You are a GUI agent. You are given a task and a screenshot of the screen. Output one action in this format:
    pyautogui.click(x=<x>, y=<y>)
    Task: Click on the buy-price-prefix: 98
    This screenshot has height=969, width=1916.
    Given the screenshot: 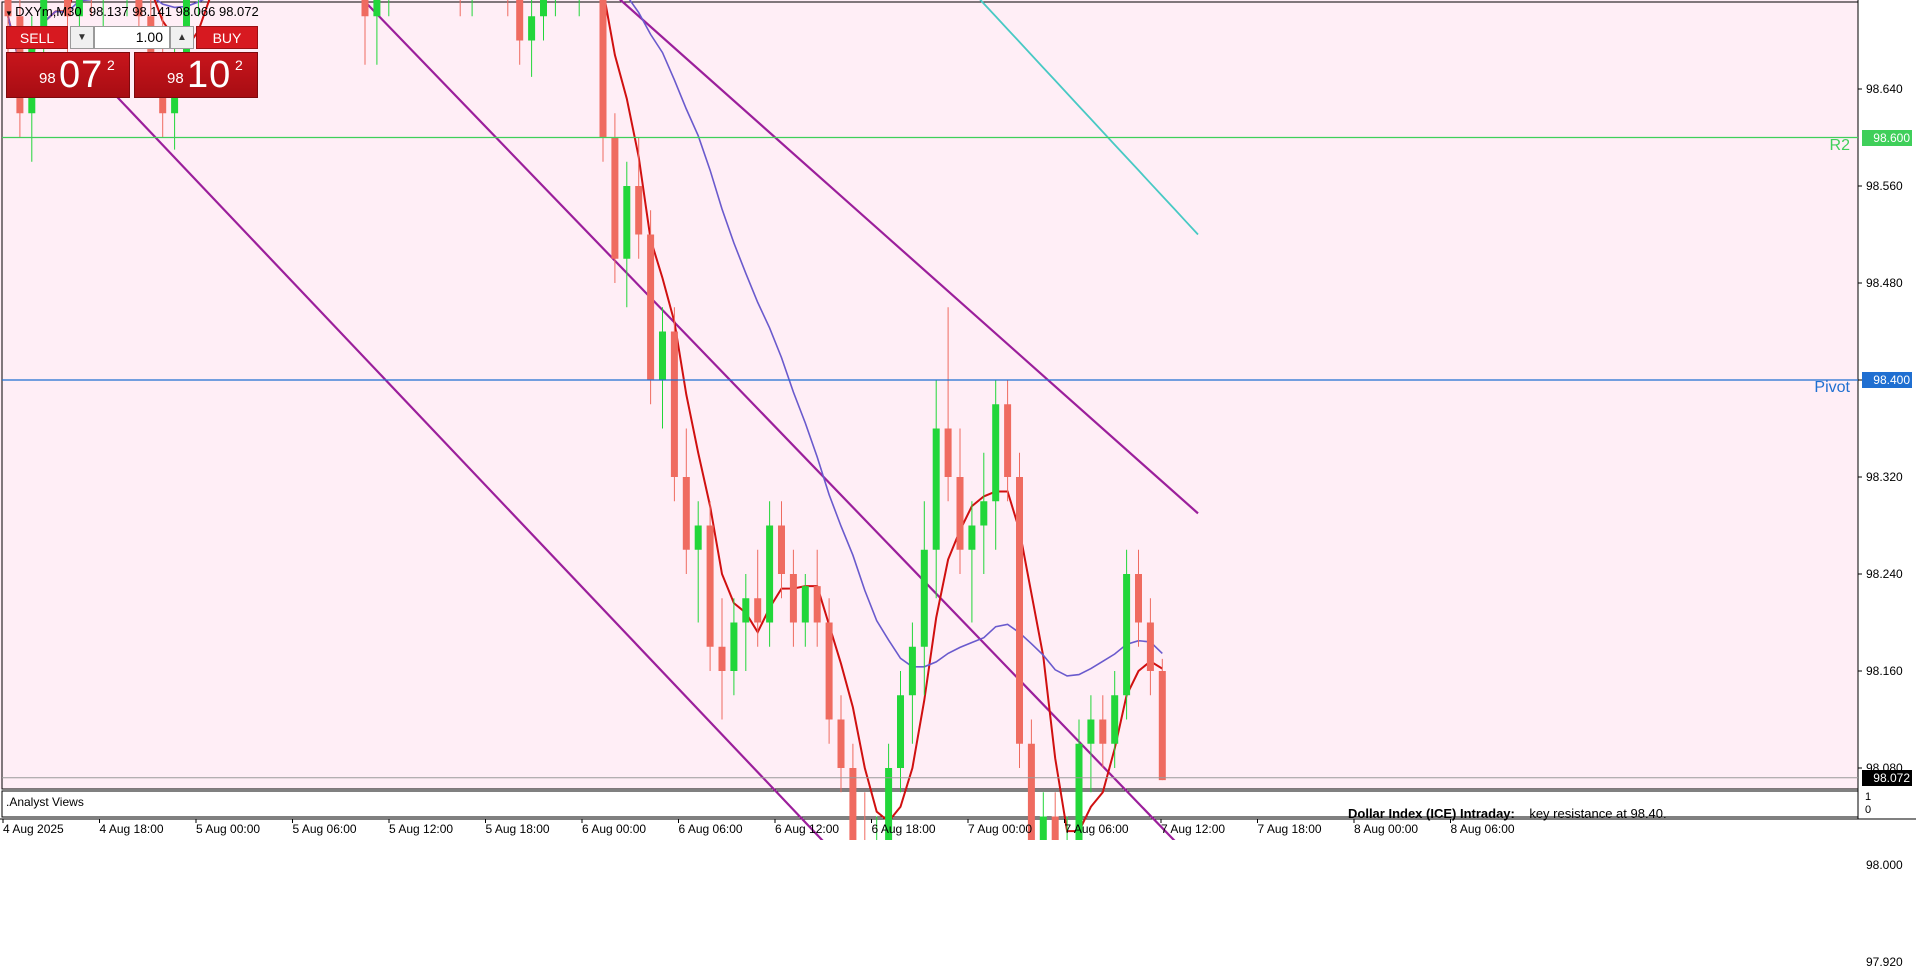 What is the action you would take?
    pyautogui.click(x=175, y=78)
    